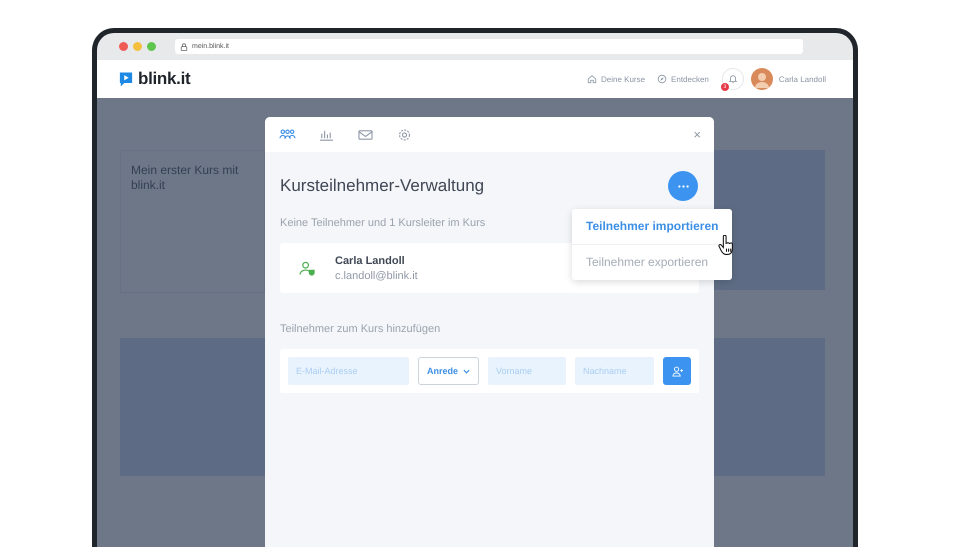 This screenshot has width=960, height=547. Describe the element at coordinates (527, 371) in the screenshot. I see `first-name-field: Vorname` at that location.